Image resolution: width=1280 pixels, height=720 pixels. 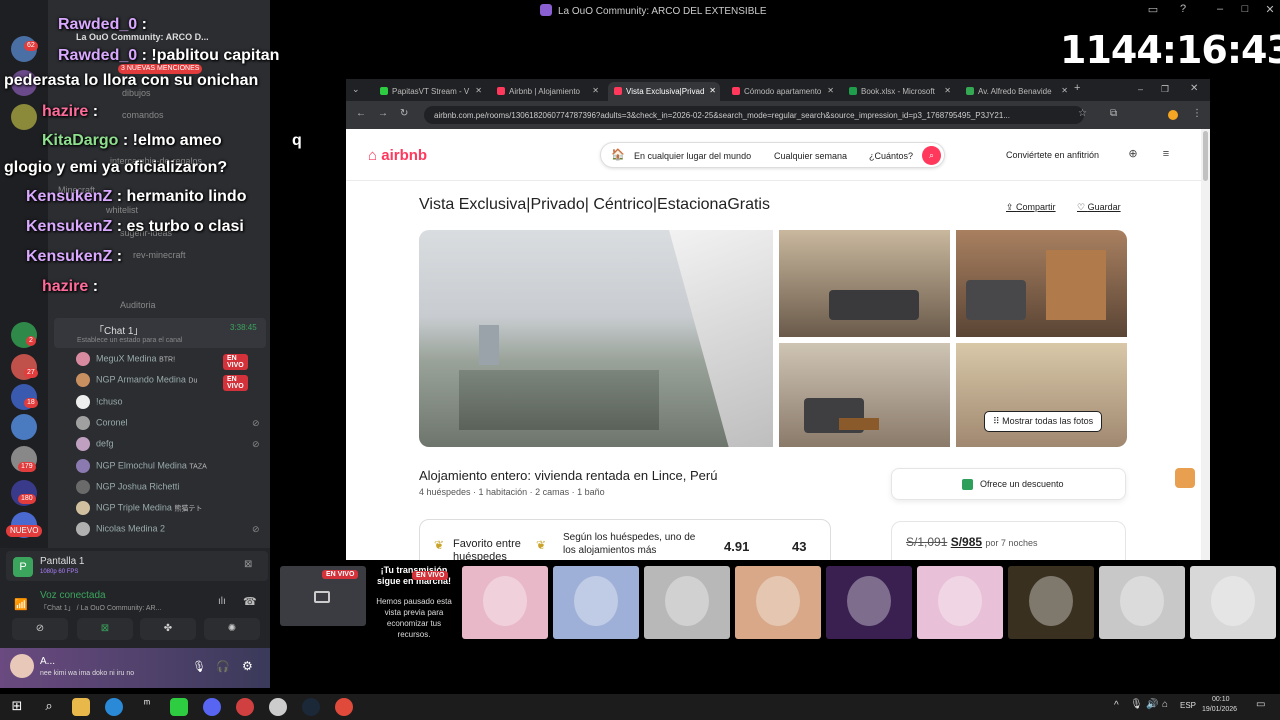 I want to click on channel-item: whitelist, so click(x=122, y=210).